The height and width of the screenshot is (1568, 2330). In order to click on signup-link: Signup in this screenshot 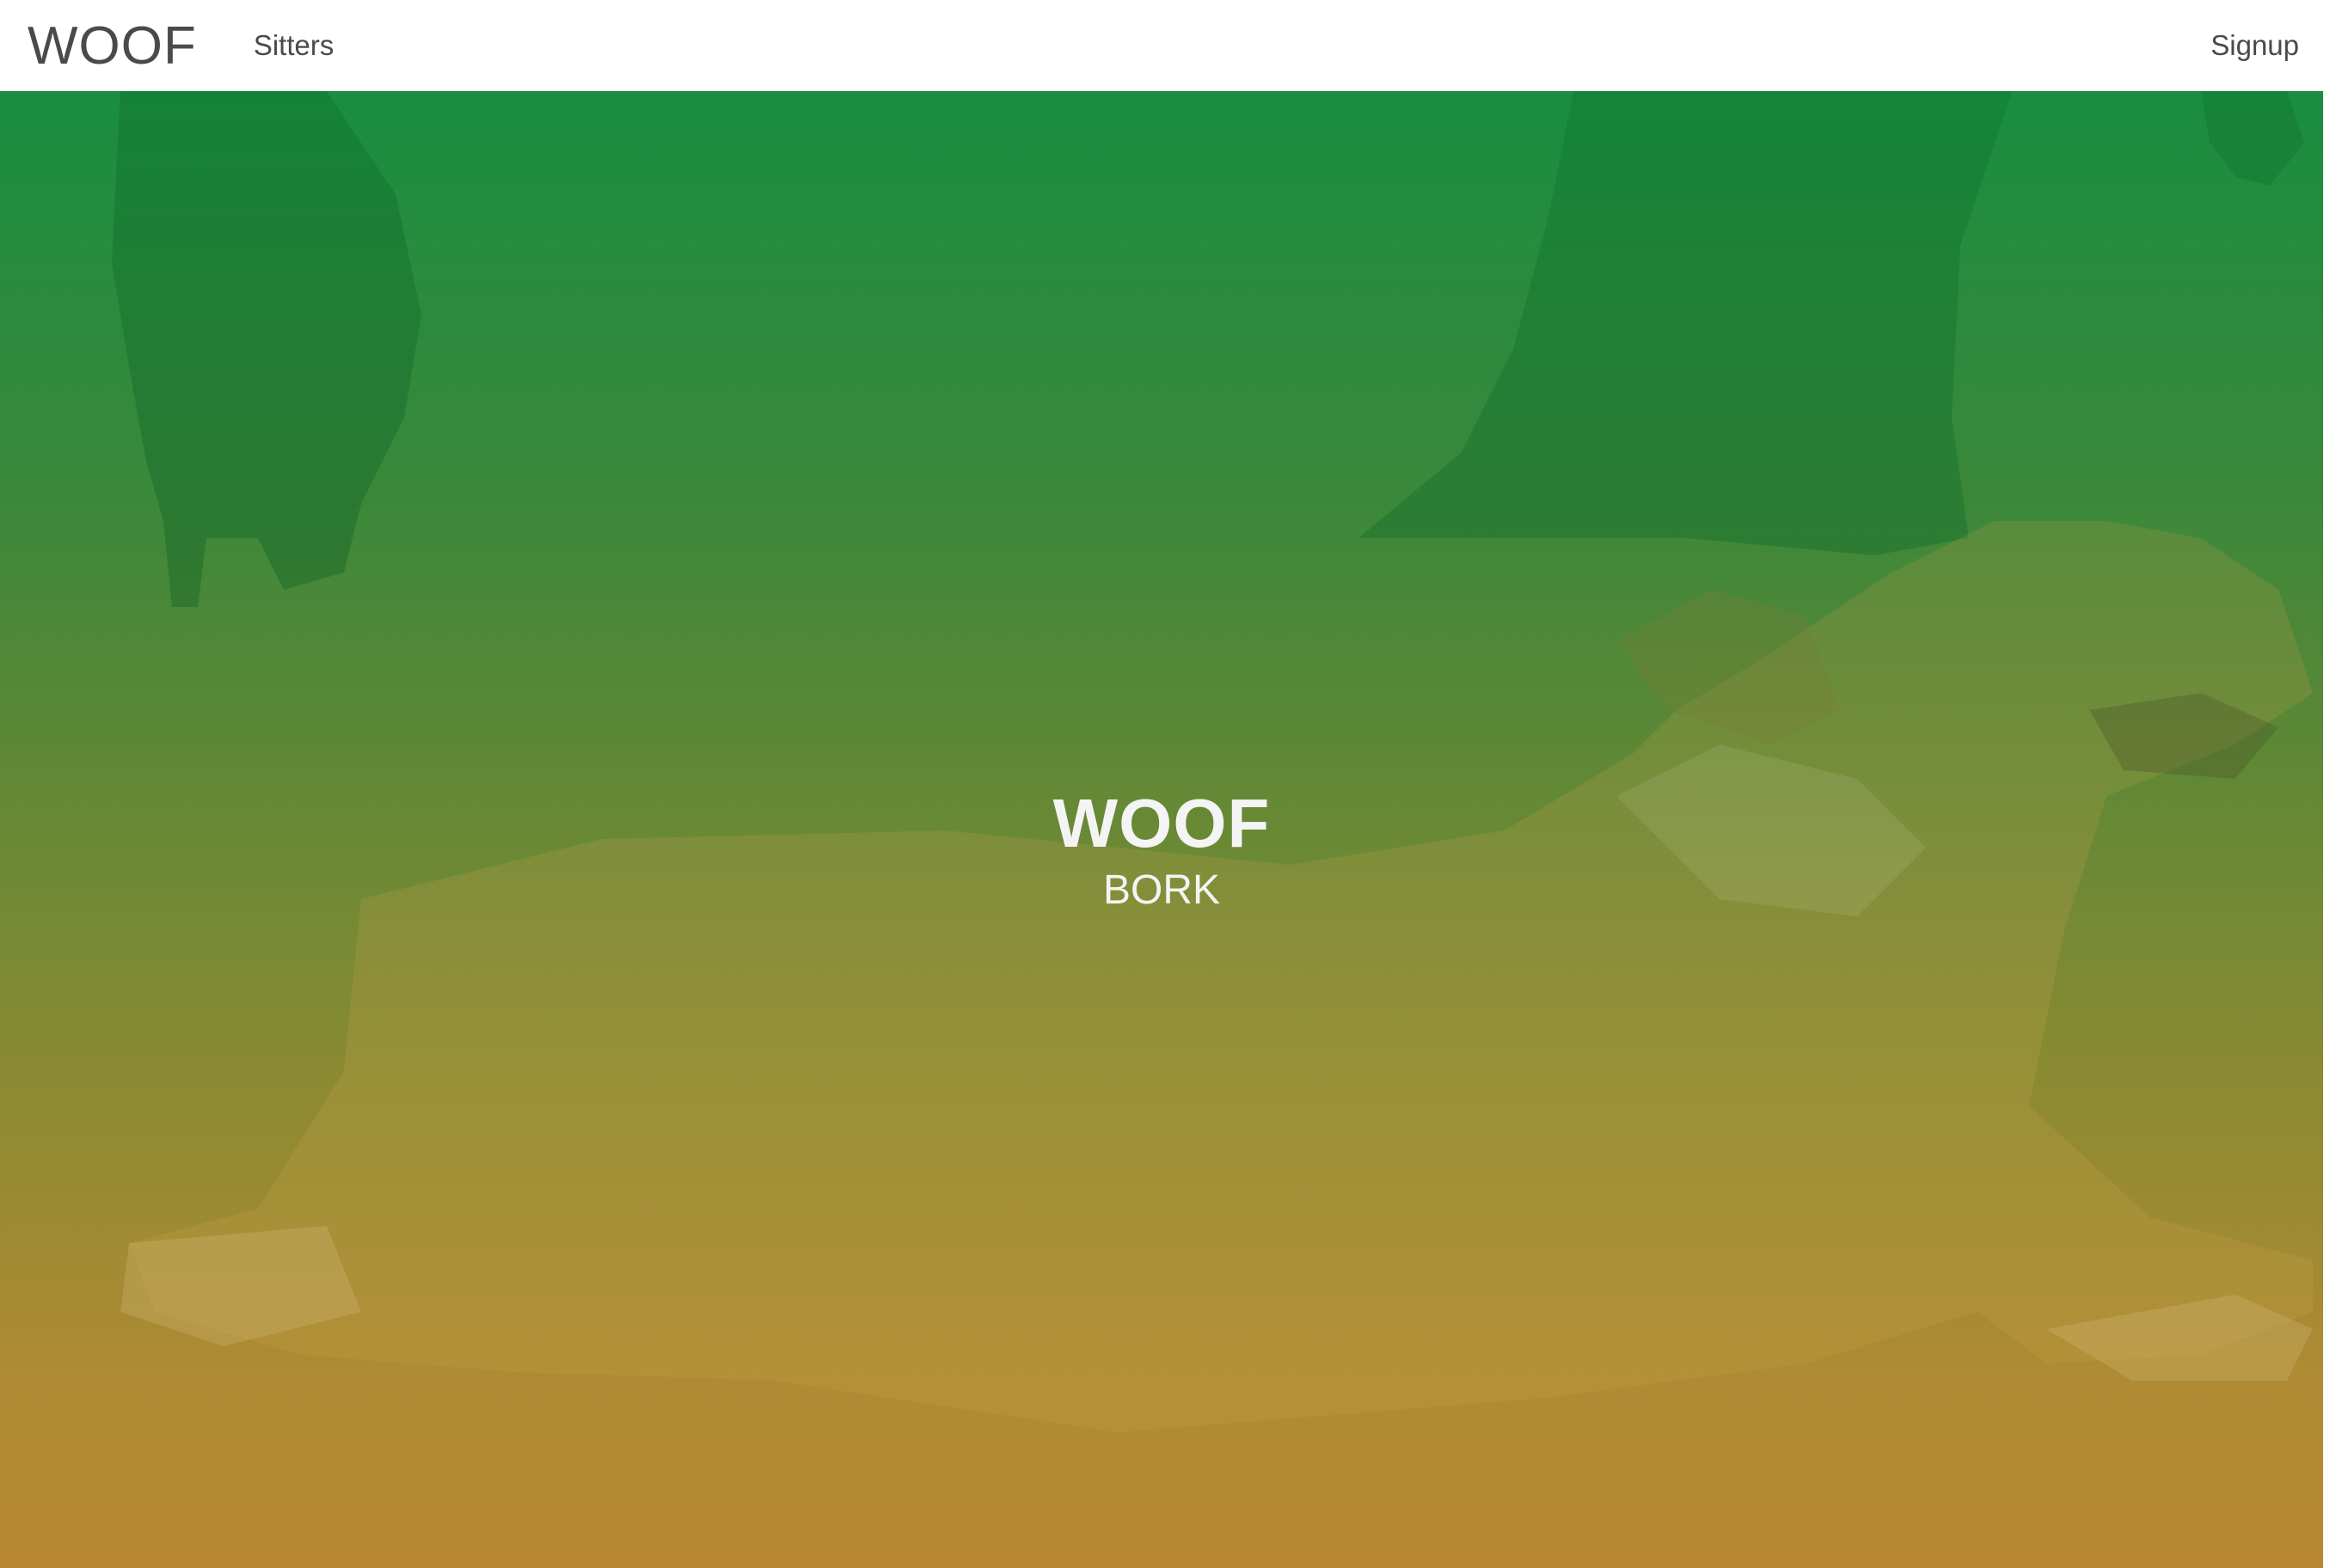, I will do `click(2254, 45)`.